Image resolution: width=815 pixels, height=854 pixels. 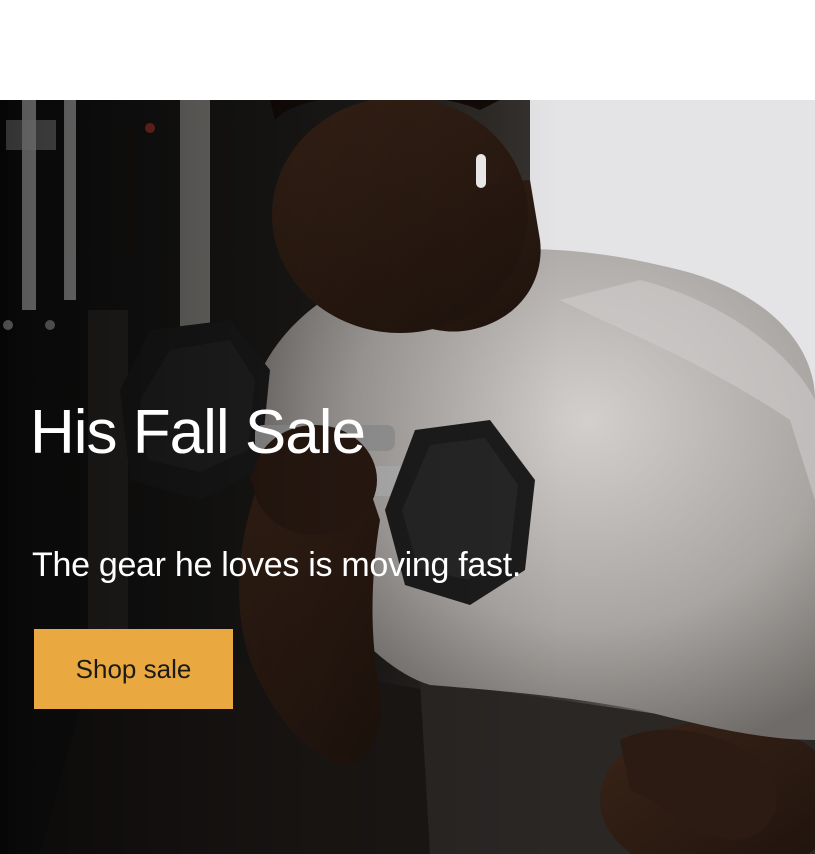 I want to click on hero-subtitle: The gear he loves is moving fast., so click(x=277, y=565).